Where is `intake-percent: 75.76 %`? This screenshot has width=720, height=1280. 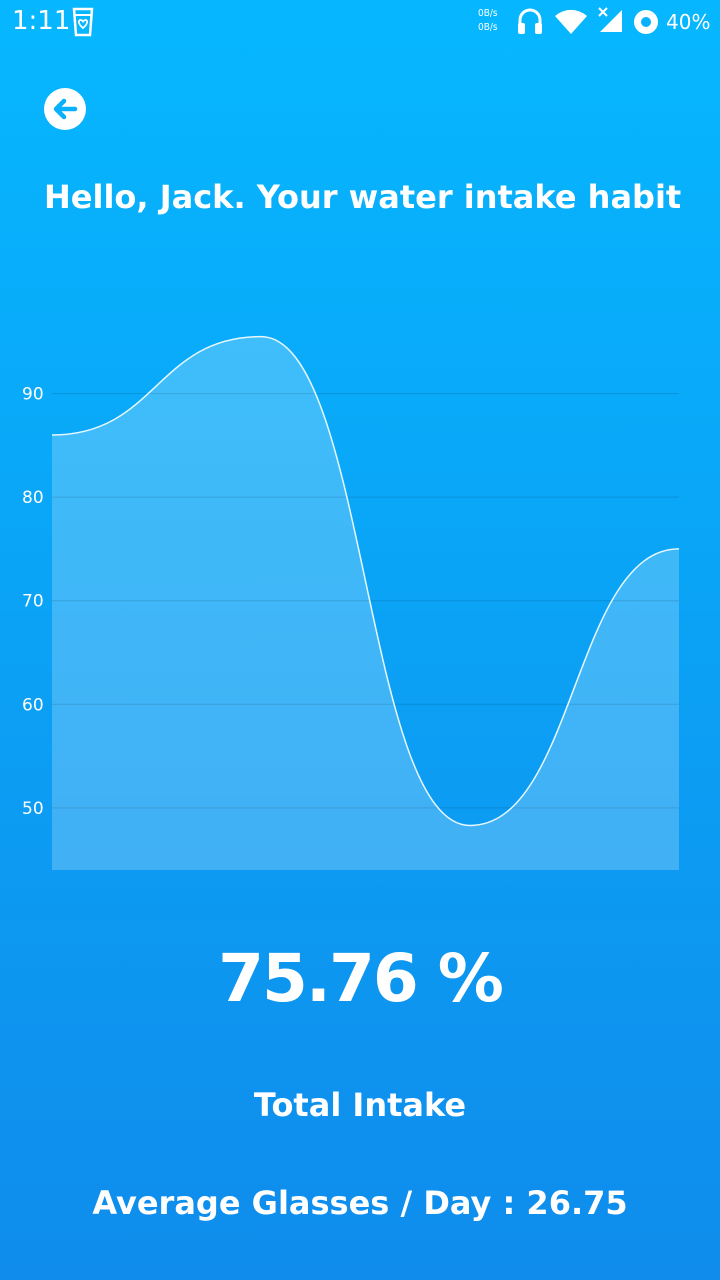
intake-percent: 75.76 % is located at coordinates (361, 978).